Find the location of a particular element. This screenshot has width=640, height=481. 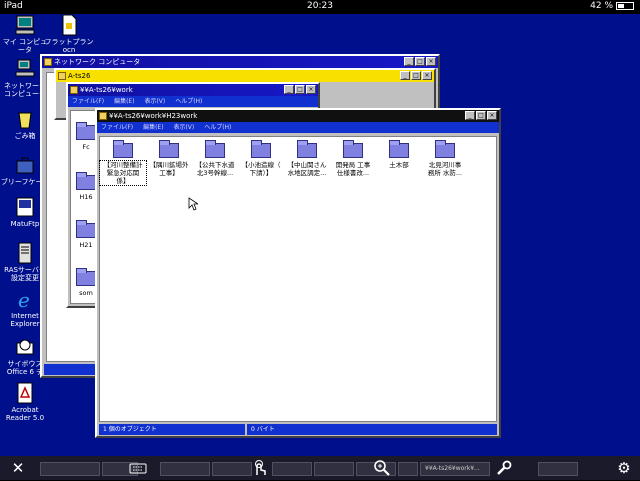

folder-item: 土木部 is located at coordinates (399, 154).